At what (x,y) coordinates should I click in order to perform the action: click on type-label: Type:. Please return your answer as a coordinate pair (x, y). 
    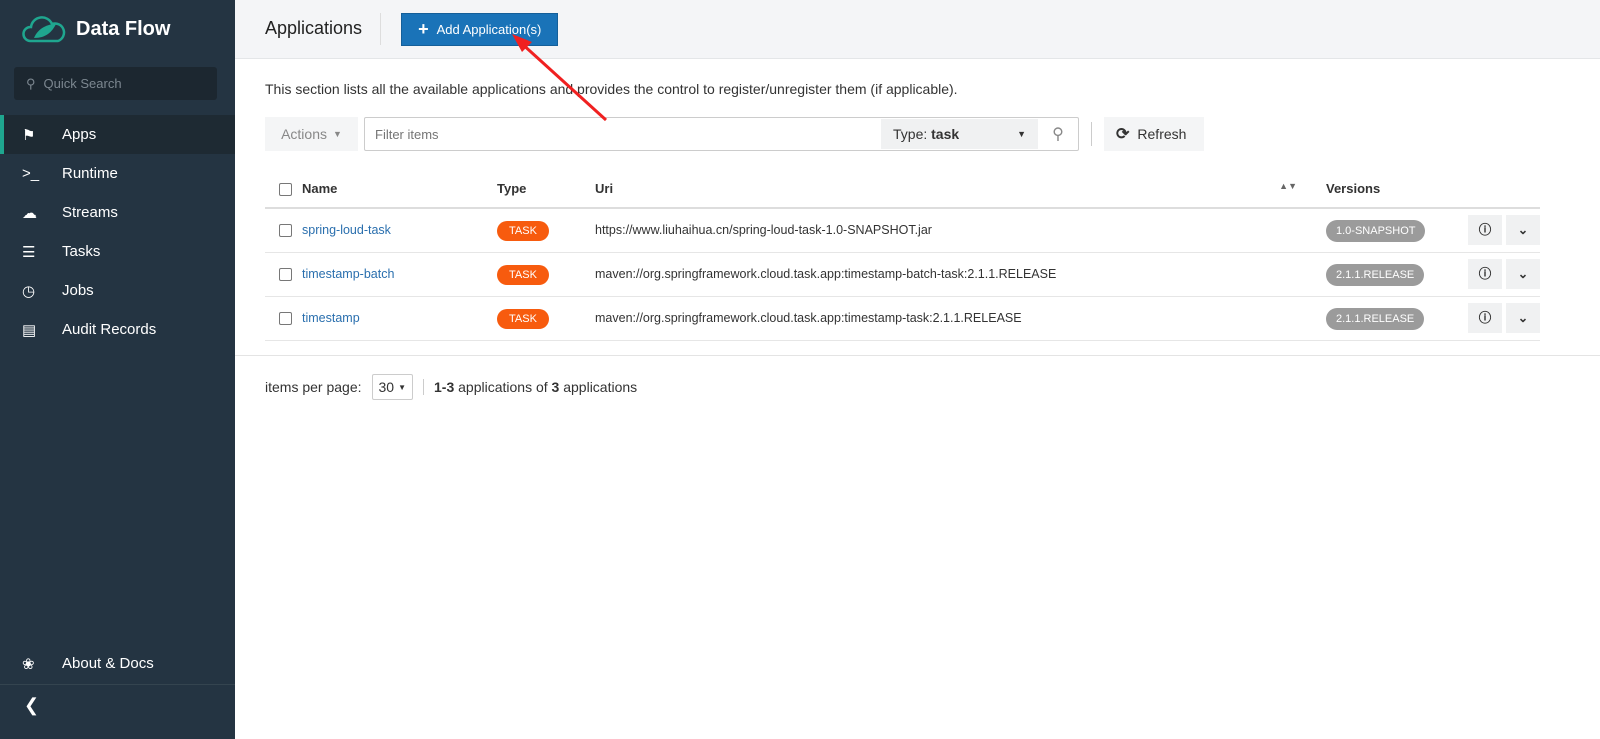
    Looking at the image, I should click on (910, 134).